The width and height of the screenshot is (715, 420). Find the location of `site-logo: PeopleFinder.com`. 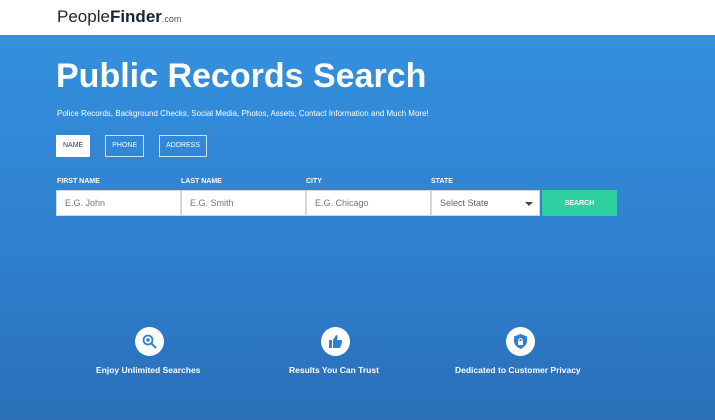

site-logo: PeopleFinder.com is located at coordinates (119, 17).